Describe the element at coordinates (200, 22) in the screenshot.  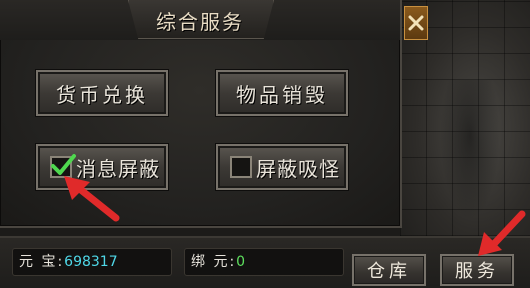
I see `panel-title: 综合服务` at that location.